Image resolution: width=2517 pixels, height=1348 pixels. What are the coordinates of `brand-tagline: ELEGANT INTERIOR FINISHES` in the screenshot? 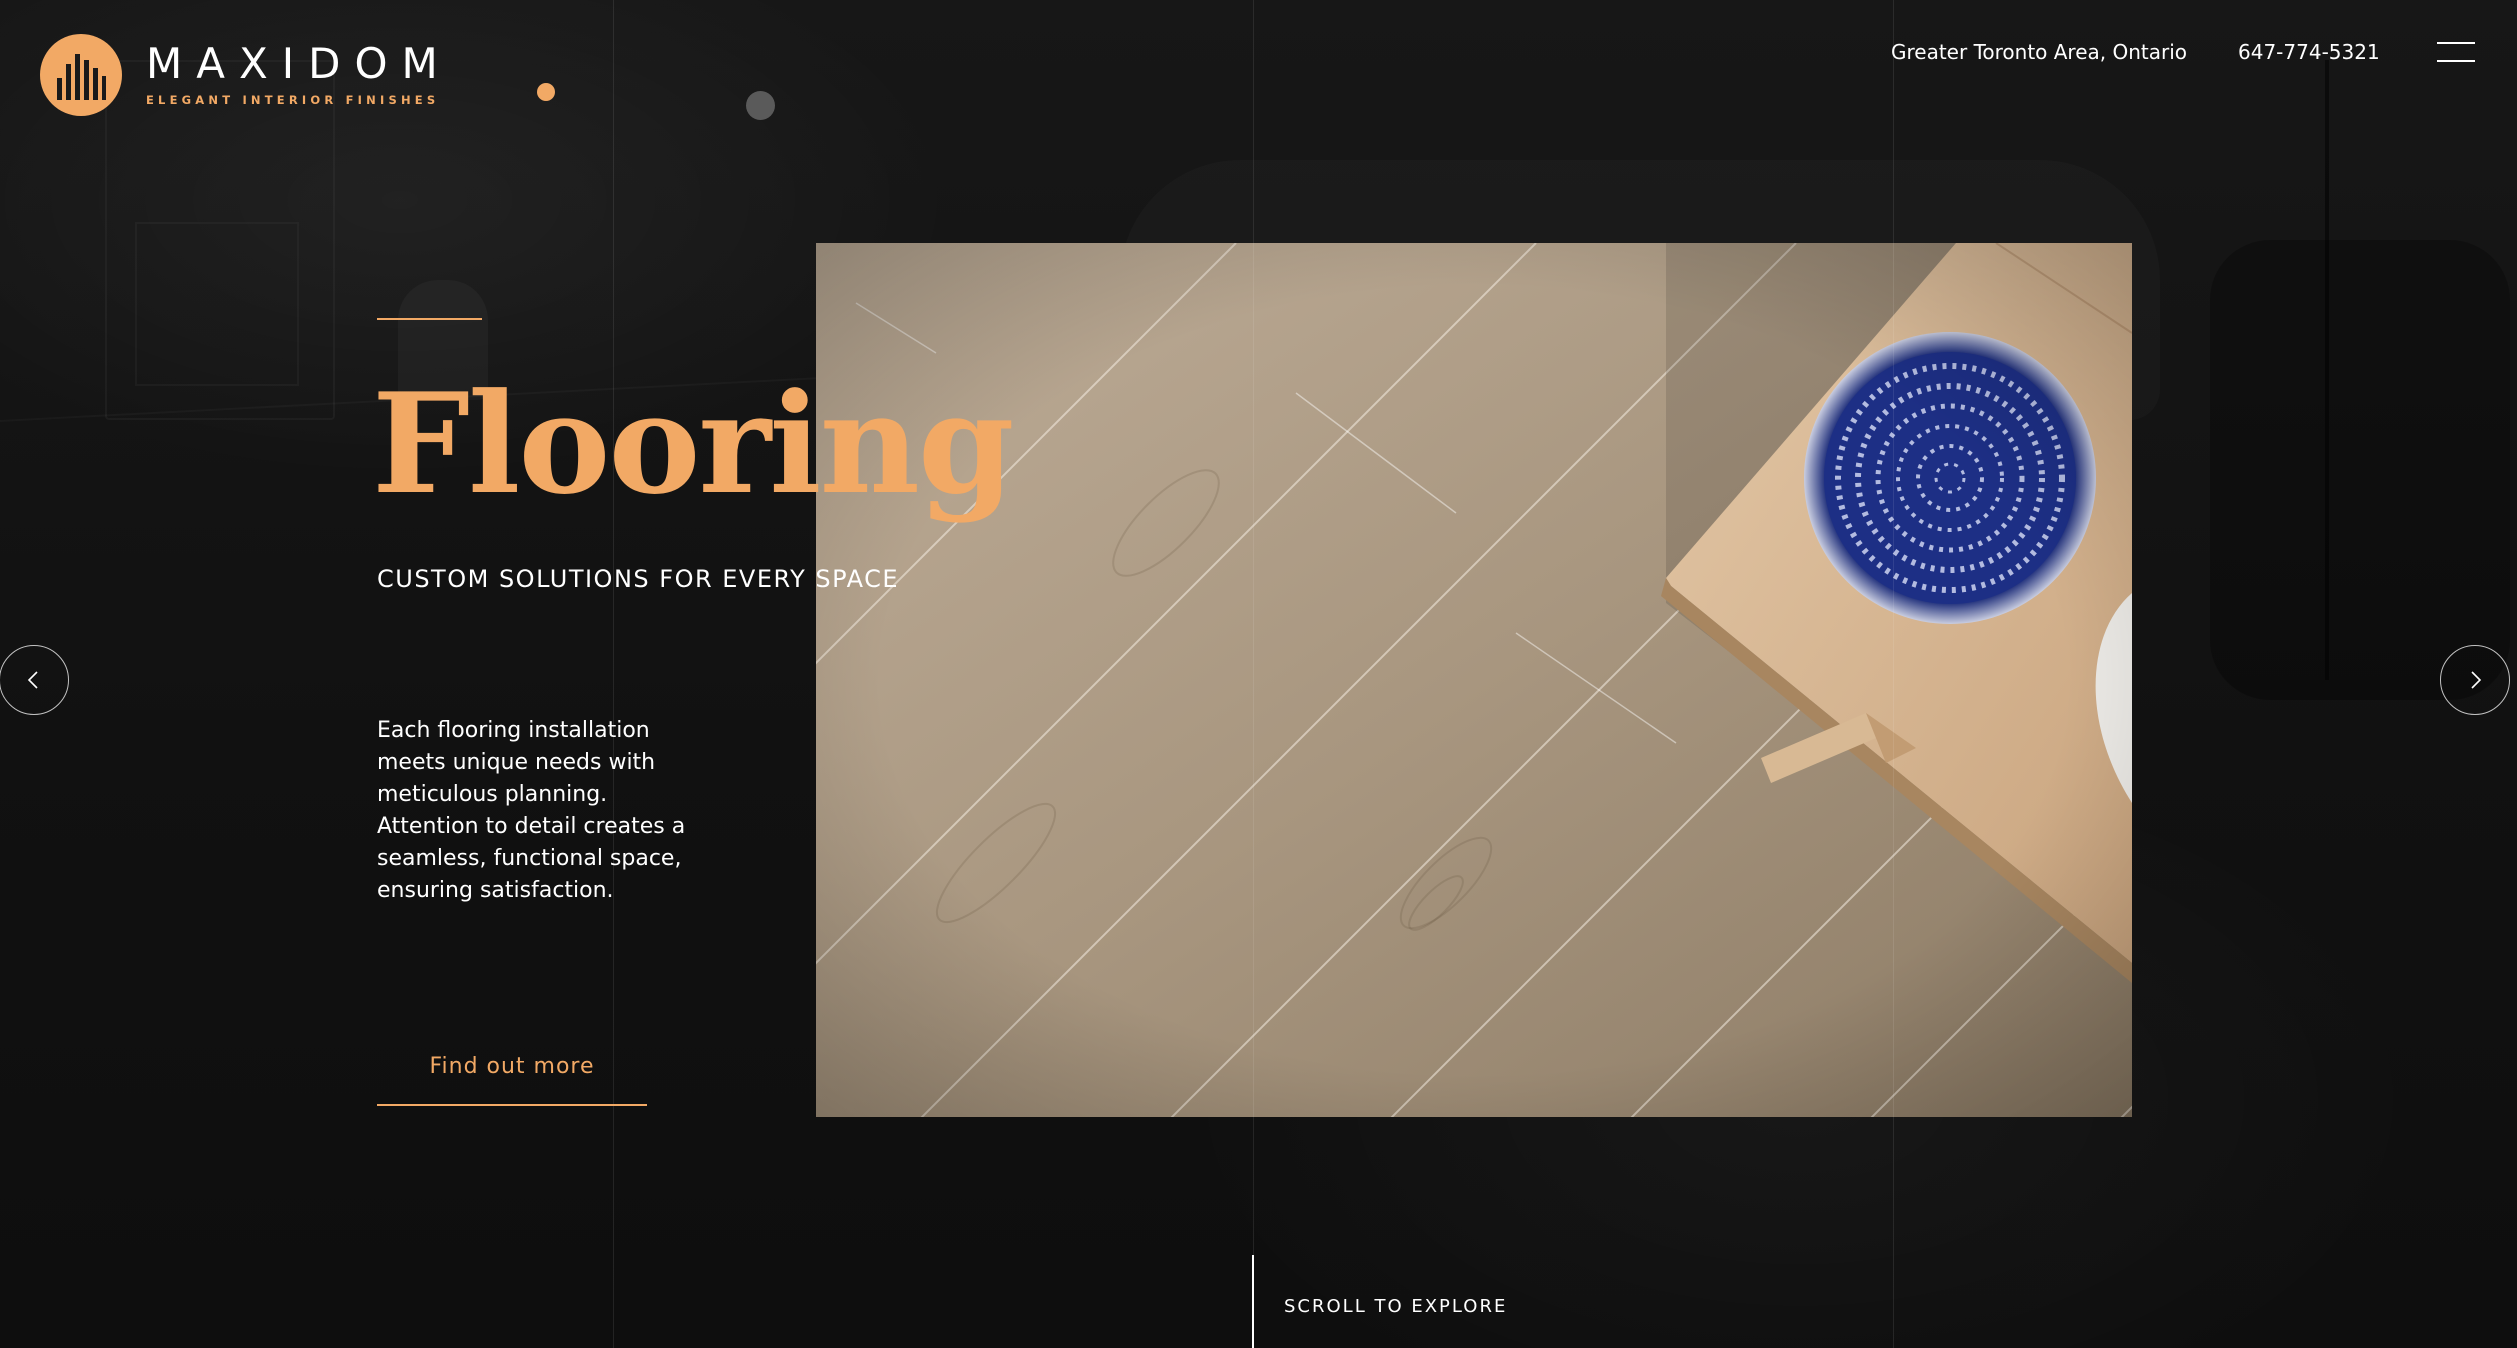 It's located at (293, 100).